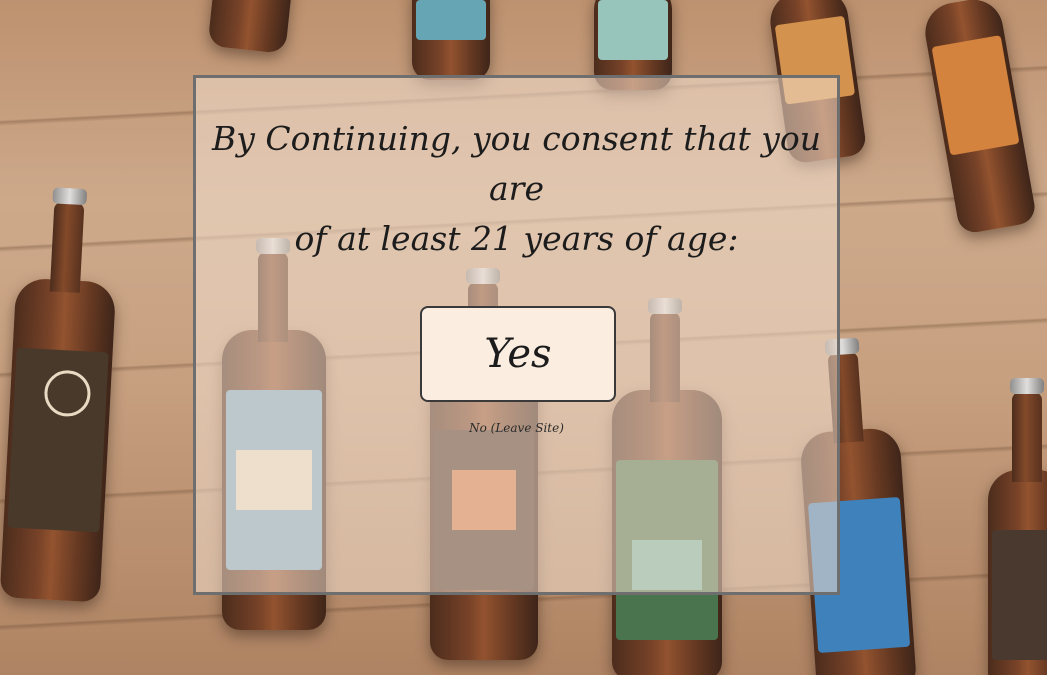 The height and width of the screenshot is (675, 1047). I want to click on age-consent-heading-line2: of at least 21 years of age:, so click(516, 238).